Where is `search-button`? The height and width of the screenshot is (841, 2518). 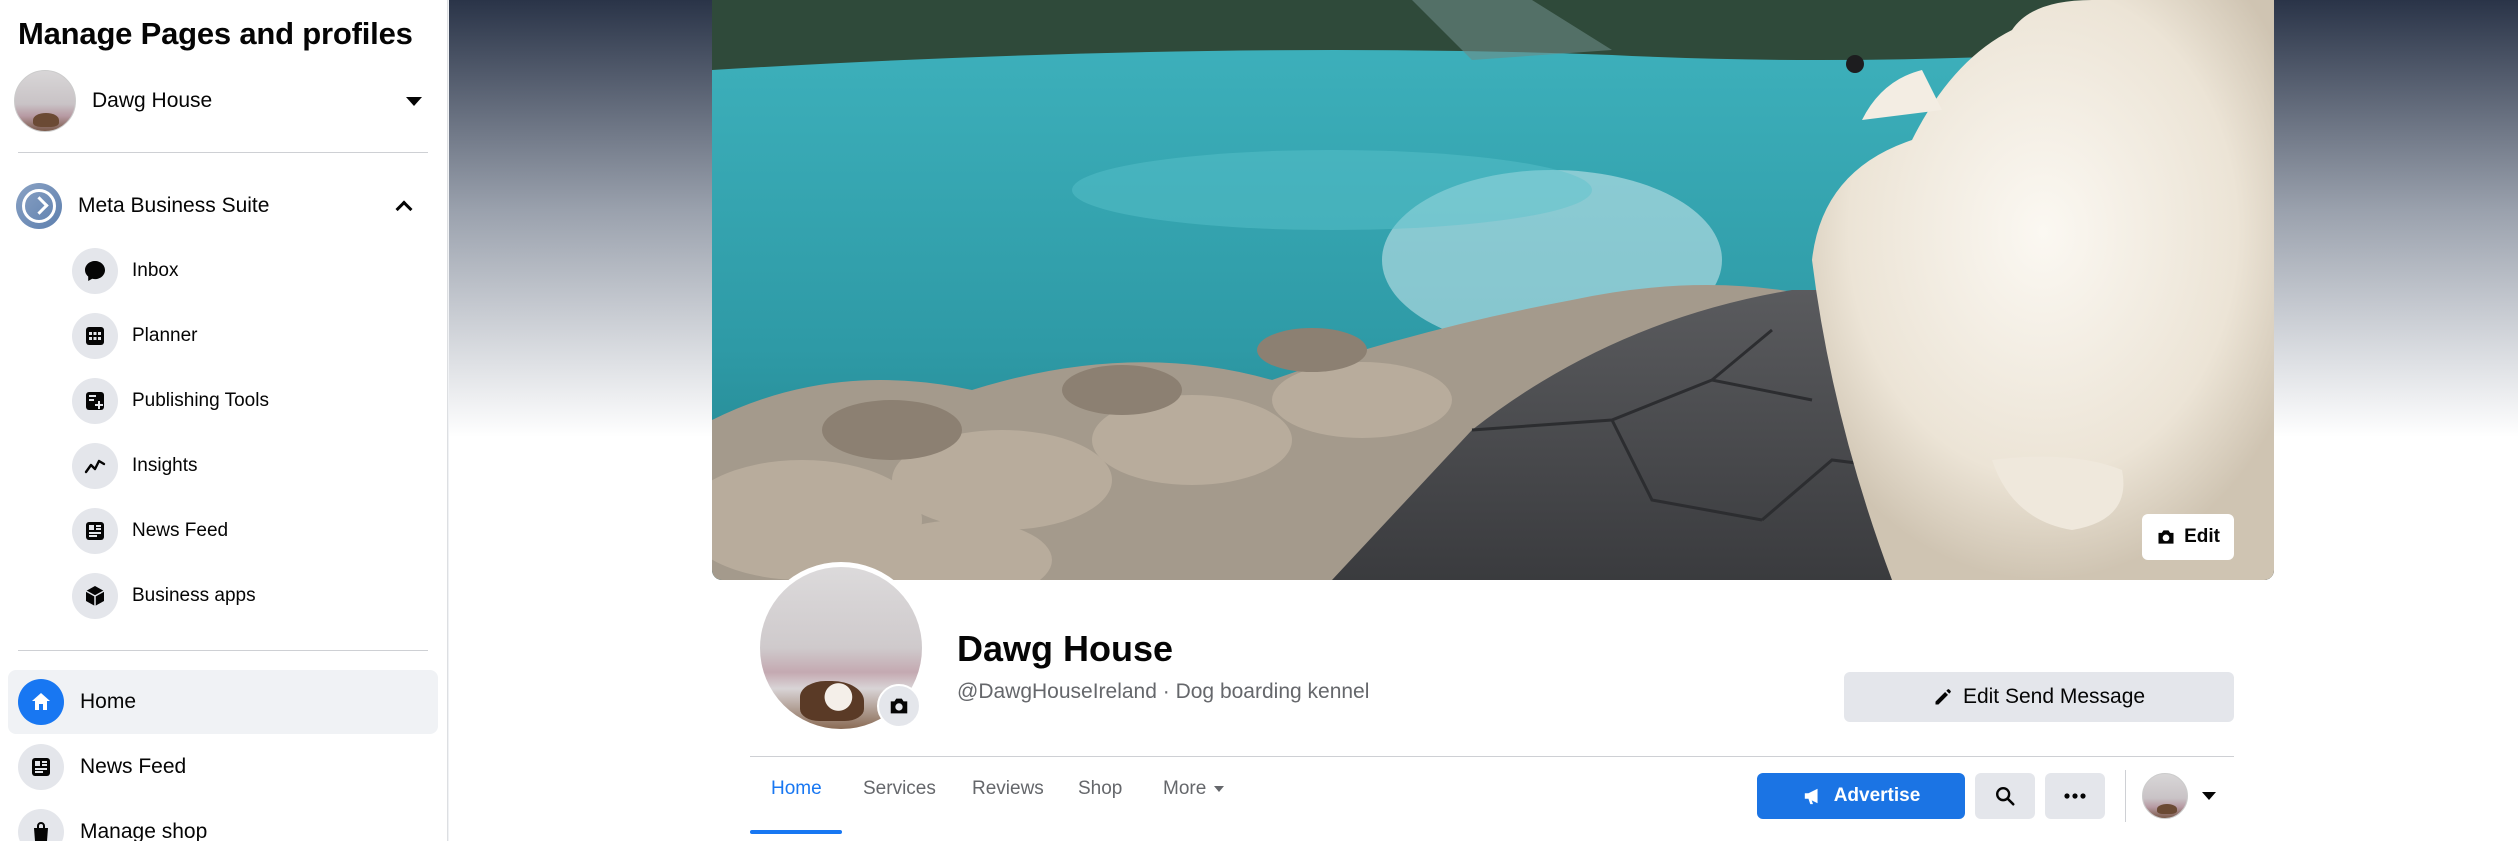
search-button is located at coordinates (2005, 796).